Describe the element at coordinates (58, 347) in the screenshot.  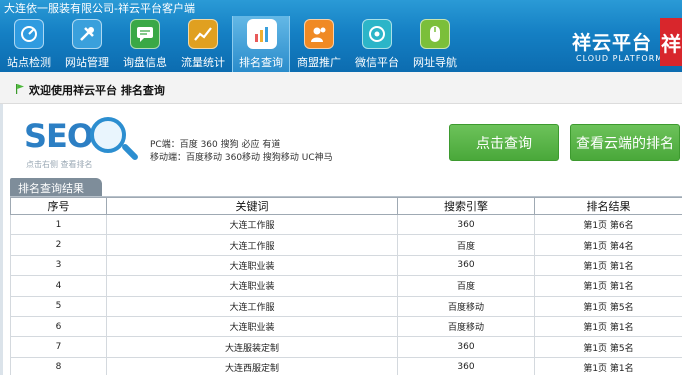
I see `cell-index: 7` at that location.